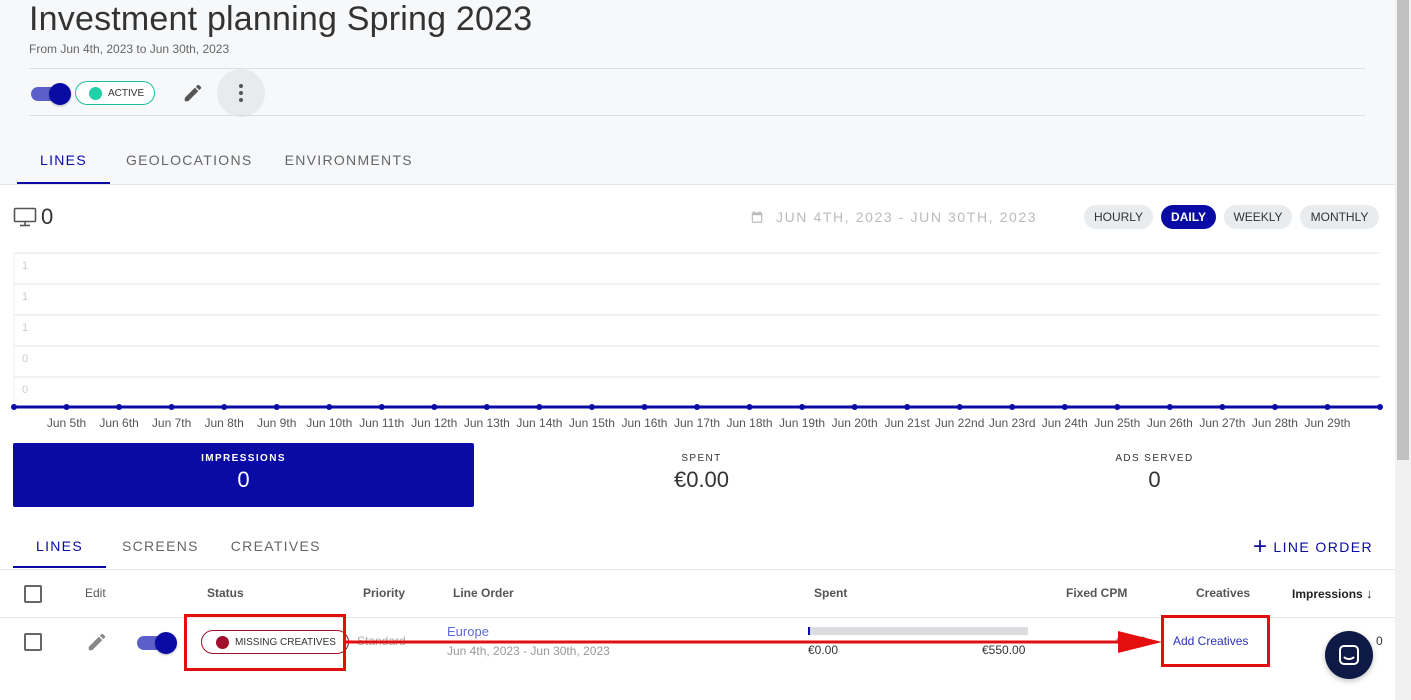  What do you see at coordinates (893, 217) in the screenshot?
I see `date-range-picker: JUN 4TH, 2023 - JUN 30TH, 2023` at bounding box center [893, 217].